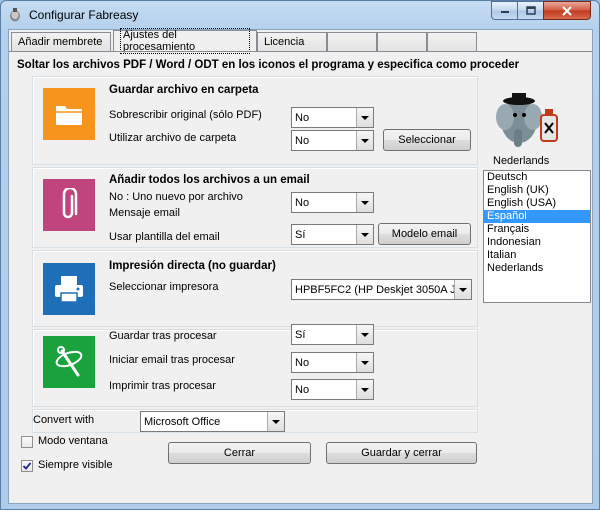  I want to click on print-tile, so click(69, 289).